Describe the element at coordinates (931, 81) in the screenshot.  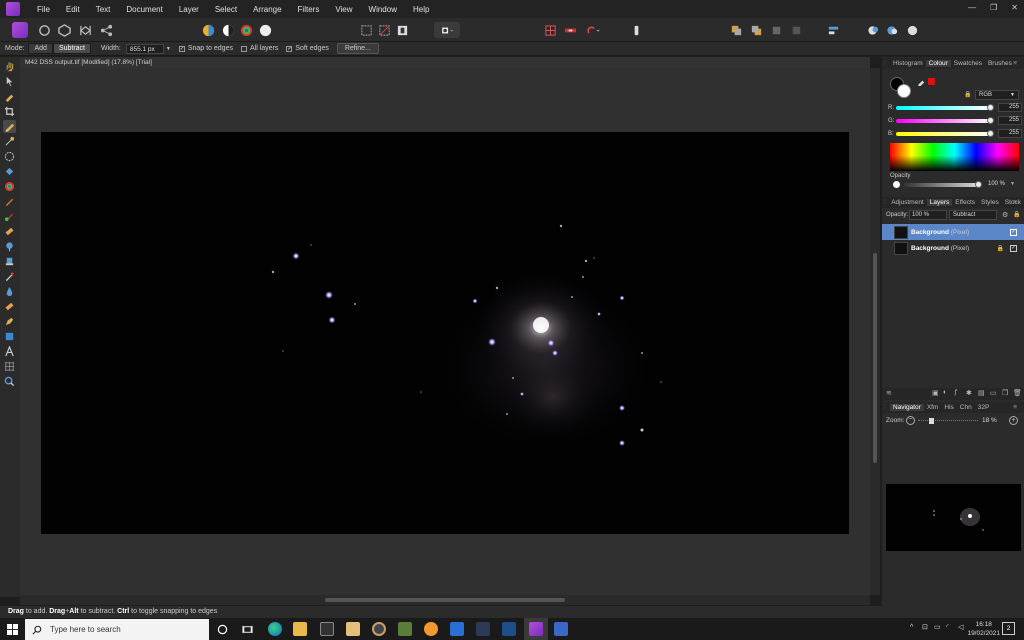
I see `no-colour-icon` at that location.